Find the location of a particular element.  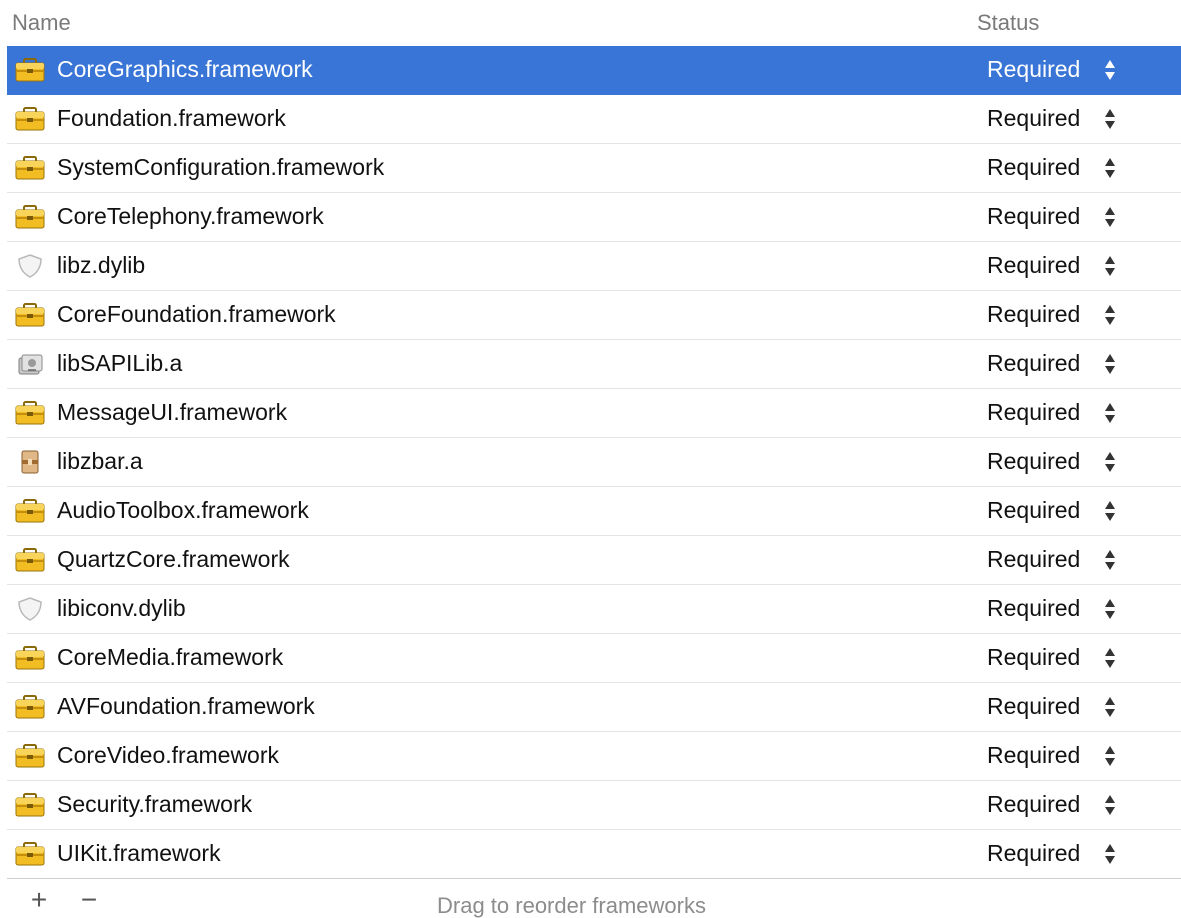

table-row: CoreTelephony.framework Required is located at coordinates (594, 217).